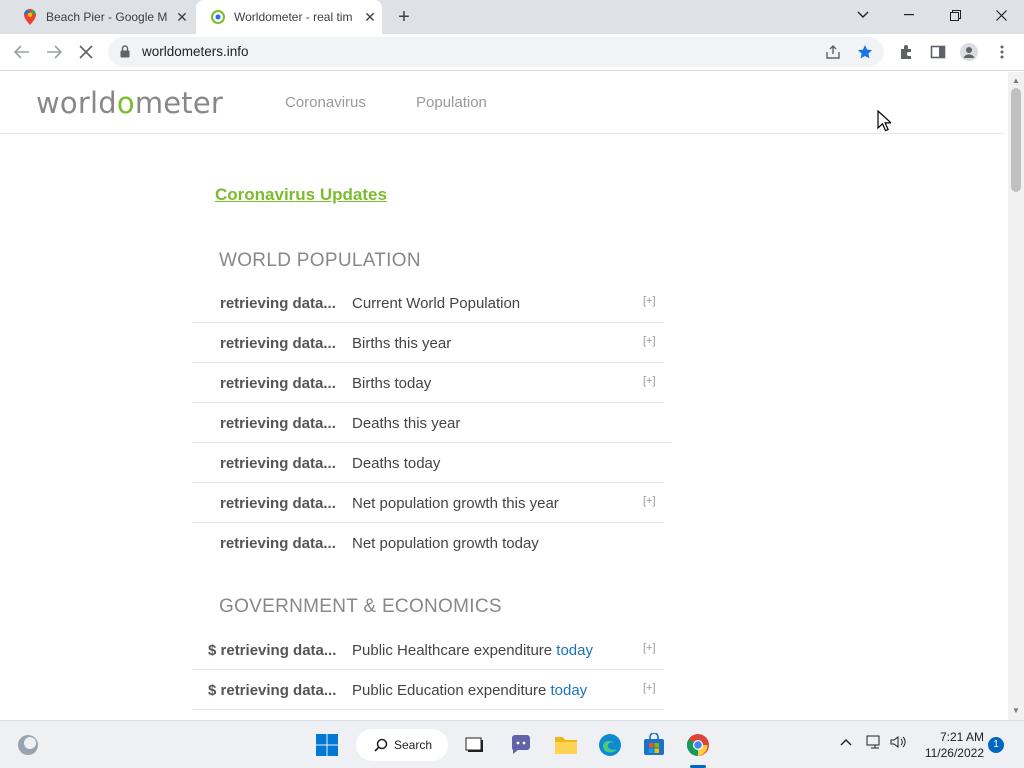 The width and height of the screenshot is (1024, 768). I want to click on taskbar: Search 7:21 AM 11/26/2022 1, so click(512, 744).